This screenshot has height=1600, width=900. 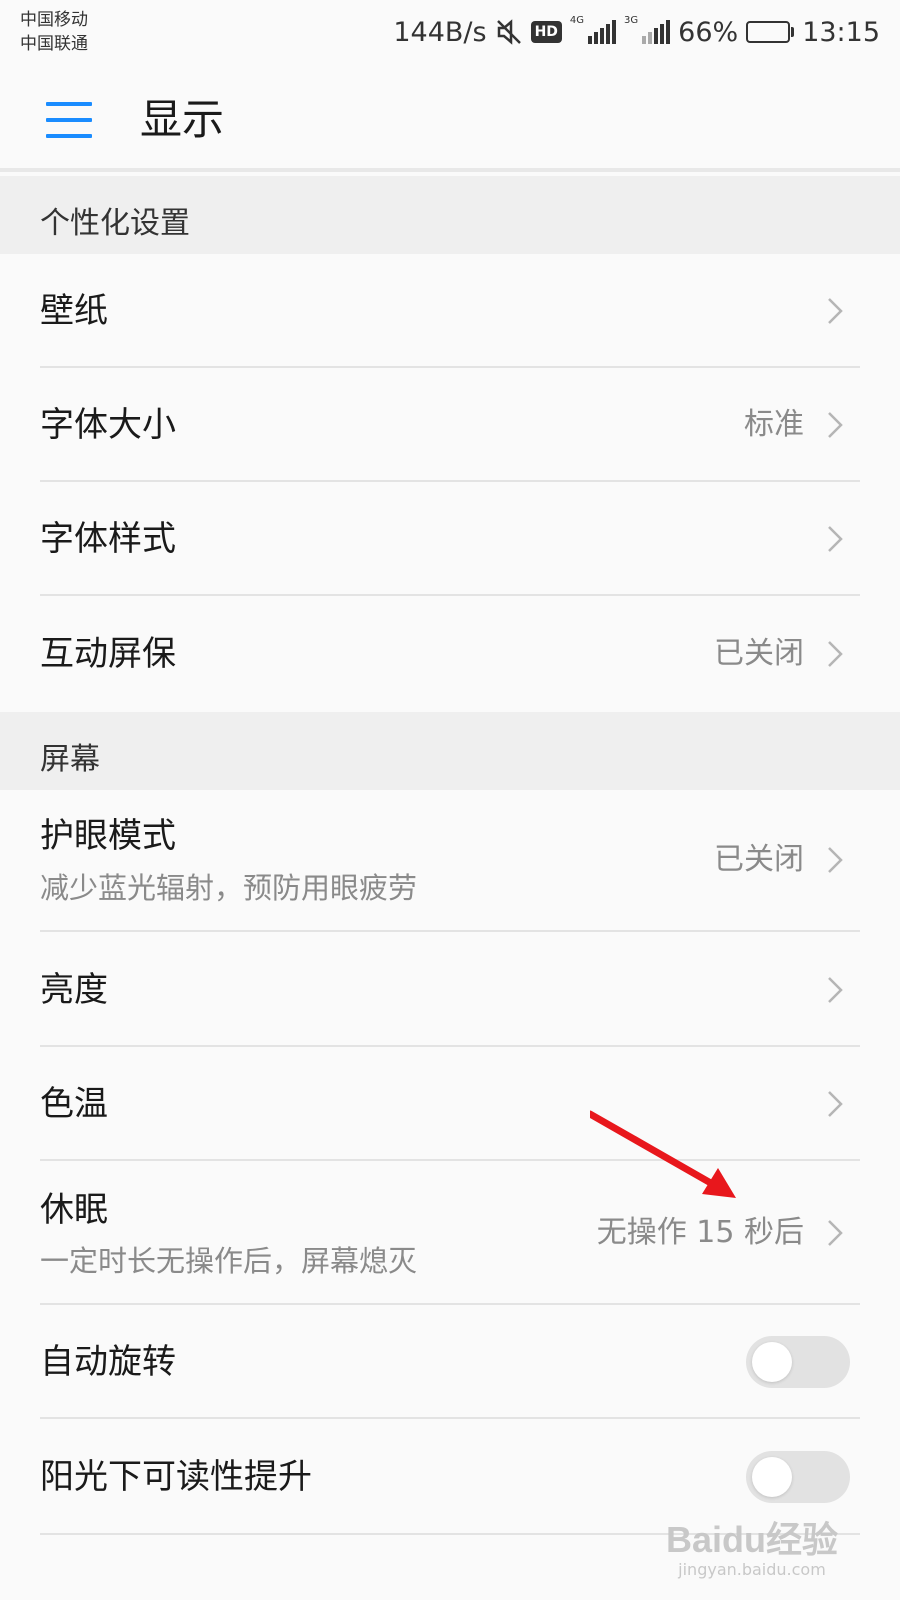 What do you see at coordinates (770, 32) in the screenshot?
I see `battery-icon` at bounding box center [770, 32].